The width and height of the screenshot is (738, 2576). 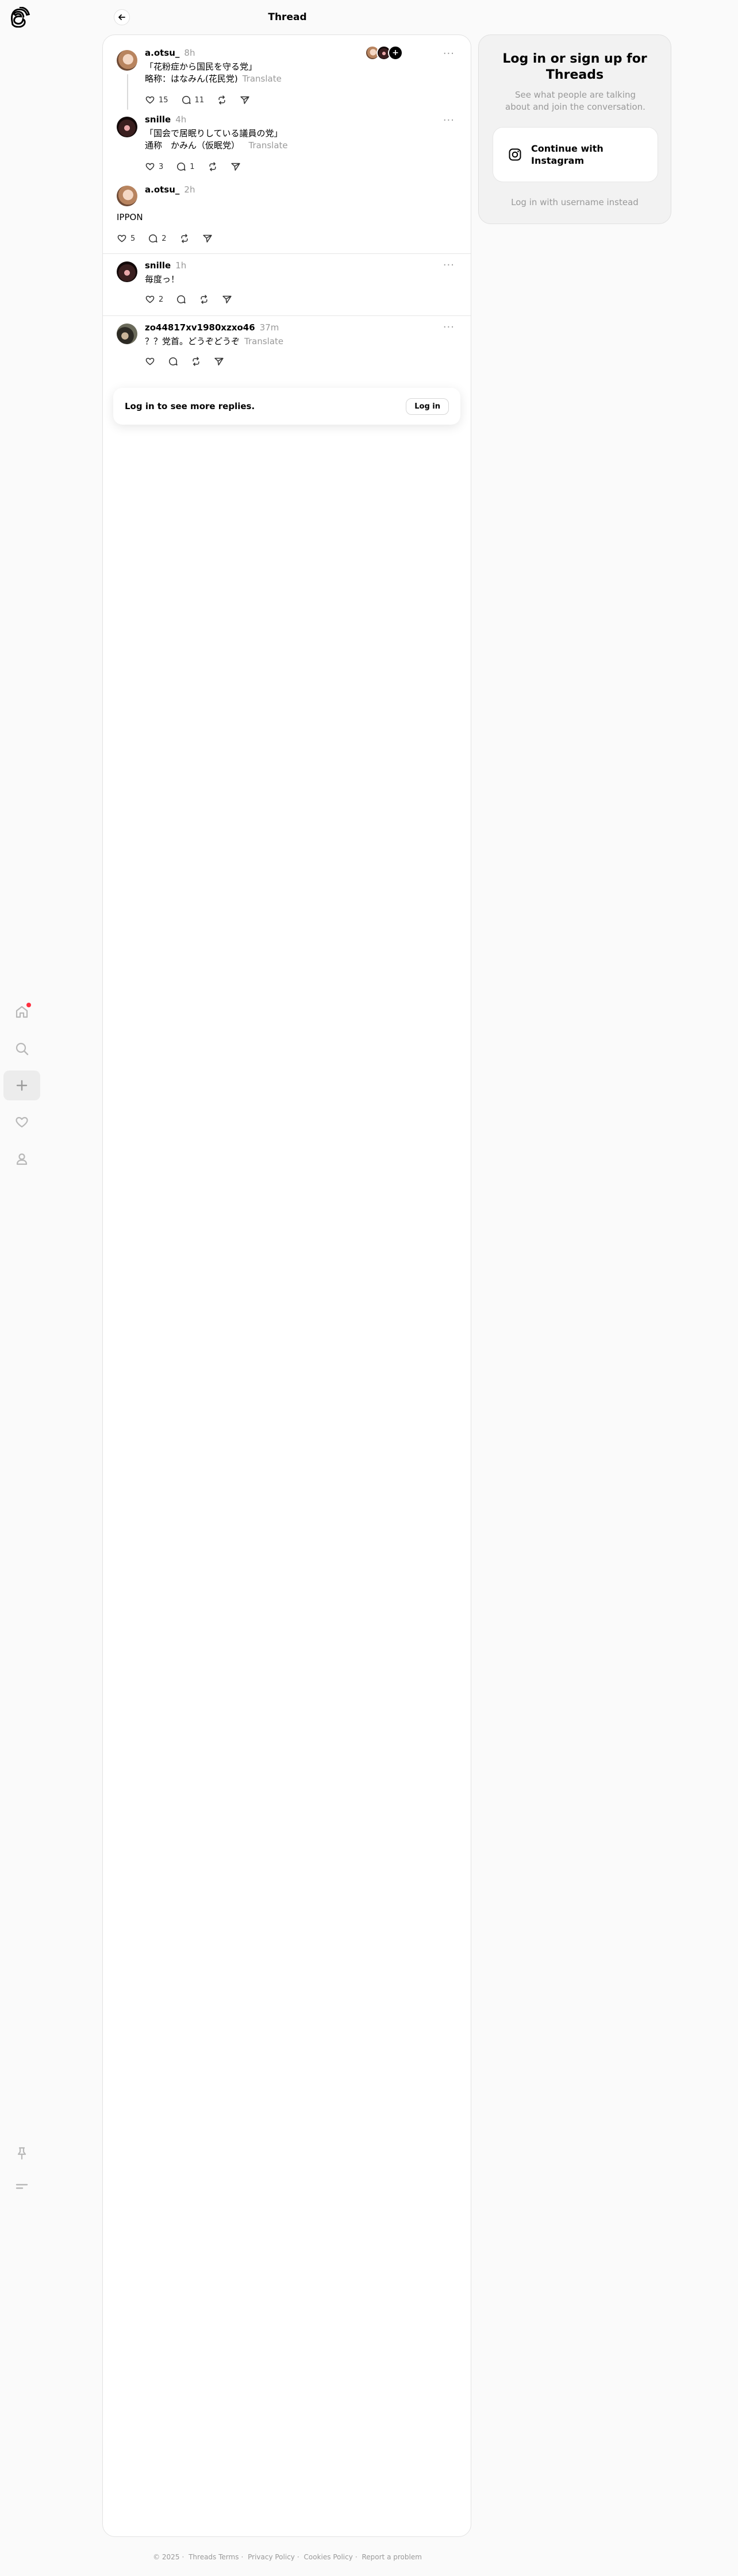 I want to click on nav-activity, so click(x=21, y=1122).